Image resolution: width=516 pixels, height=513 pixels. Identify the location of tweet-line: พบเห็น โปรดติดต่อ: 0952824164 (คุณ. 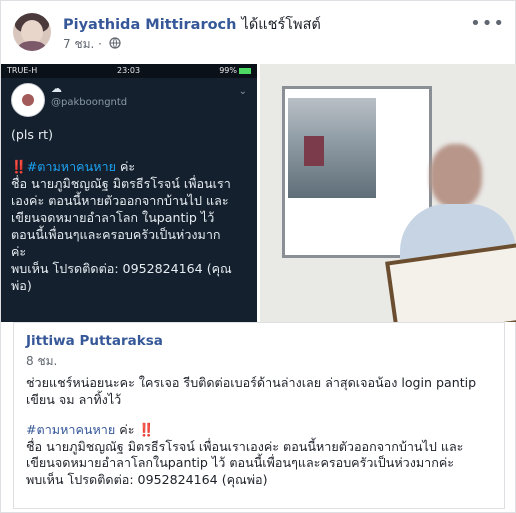
(121, 268).